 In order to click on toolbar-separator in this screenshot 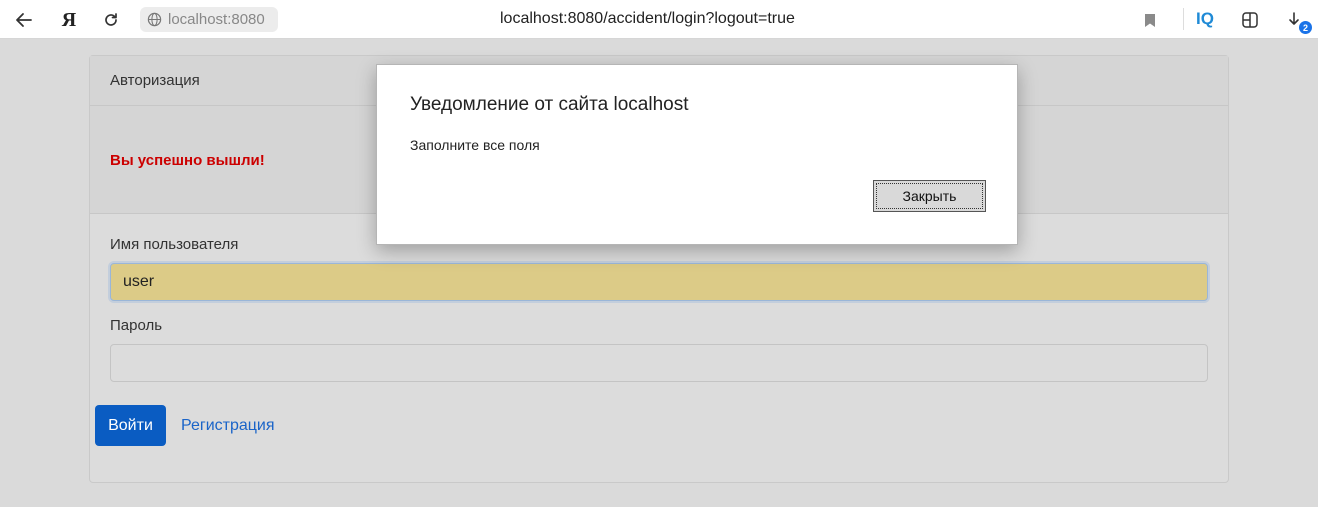, I will do `click(1183, 19)`.